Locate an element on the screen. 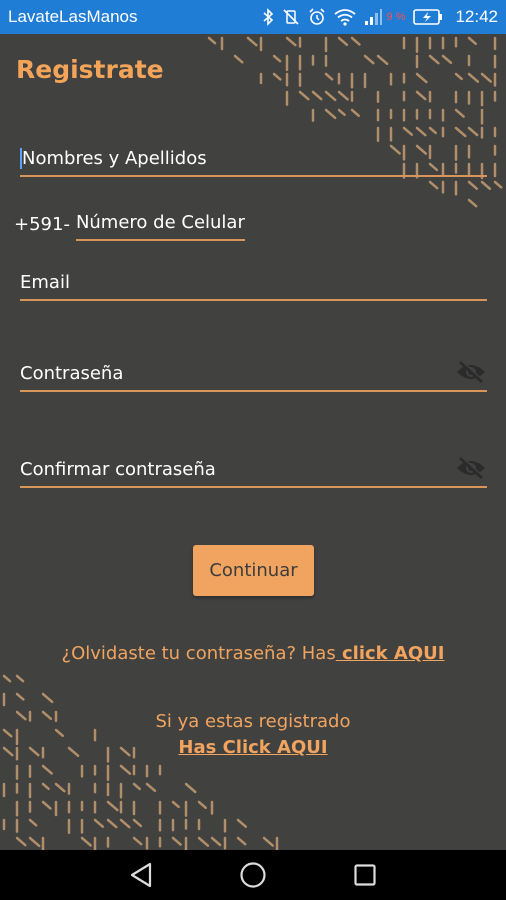 The width and height of the screenshot is (506, 900). phone-input: Número de Celular is located at coordinates (160, 226).